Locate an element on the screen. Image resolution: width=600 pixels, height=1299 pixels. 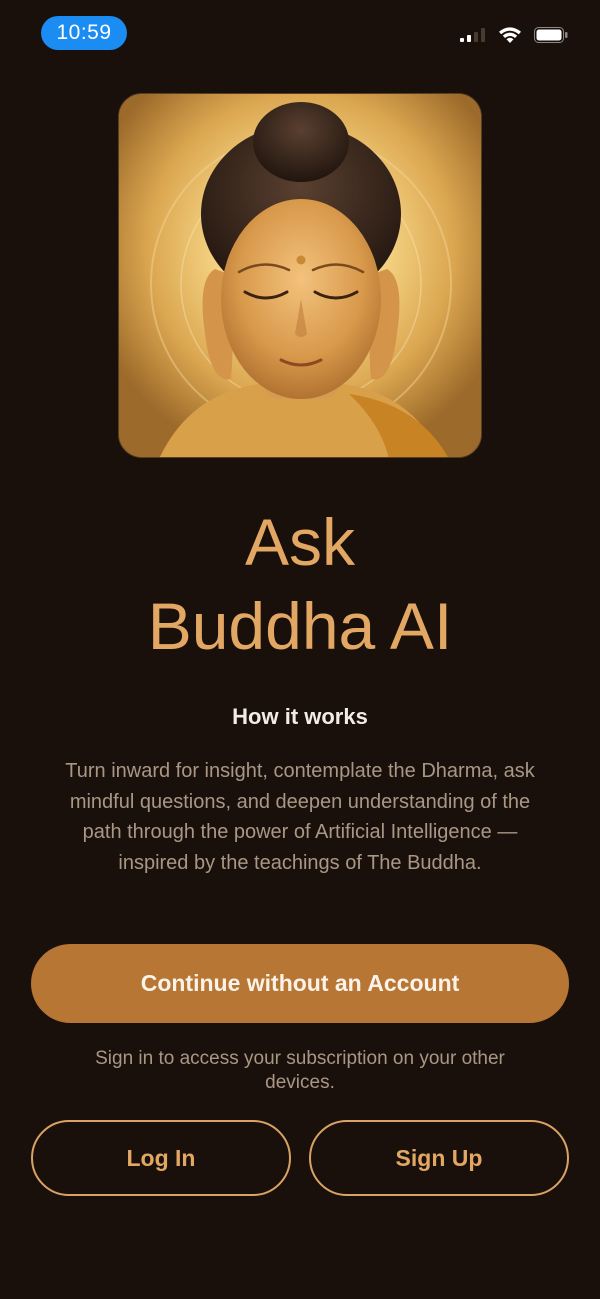
status-bar: 10:59 is located at coordinates (300, 35).